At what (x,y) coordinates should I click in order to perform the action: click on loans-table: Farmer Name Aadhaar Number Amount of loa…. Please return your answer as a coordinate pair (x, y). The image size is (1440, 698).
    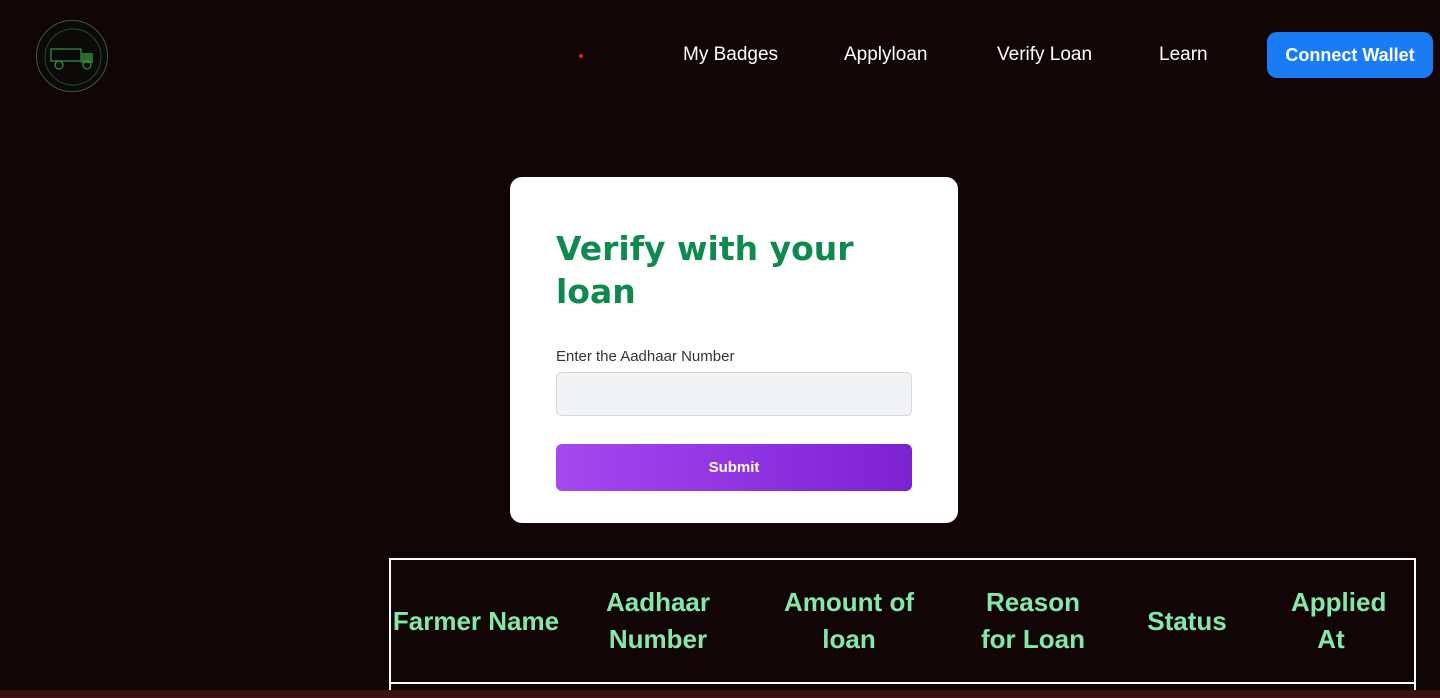
    Looking at the image, I should click on (902, 628).